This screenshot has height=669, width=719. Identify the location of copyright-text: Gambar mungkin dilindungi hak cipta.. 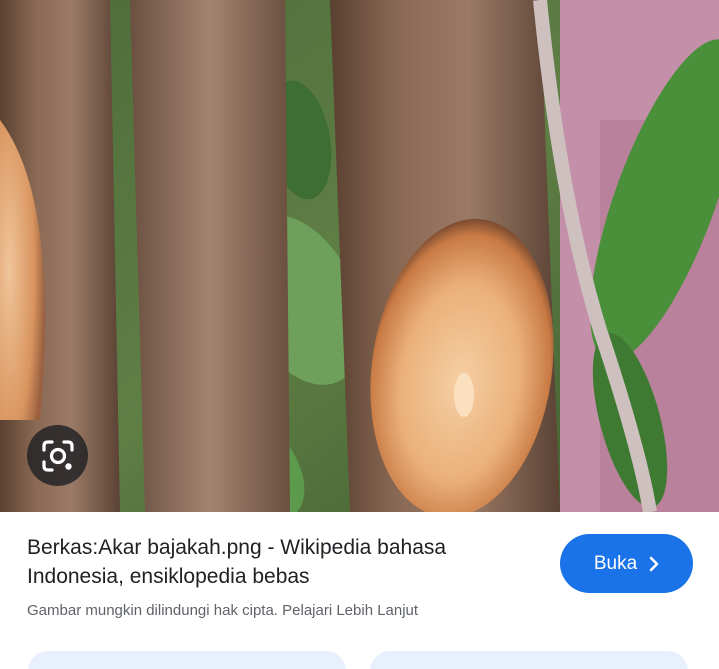
(155, 610).